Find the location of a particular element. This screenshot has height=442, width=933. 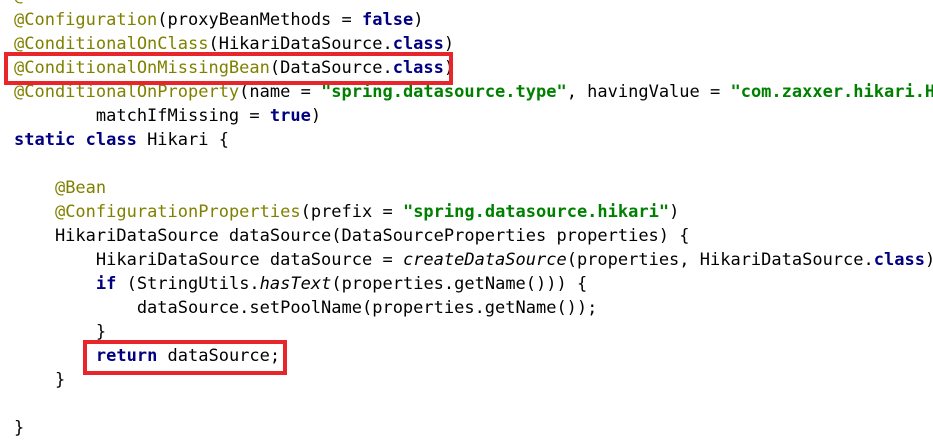

code-token: @ConditionalOnClass is located at coordinates (111, 44).